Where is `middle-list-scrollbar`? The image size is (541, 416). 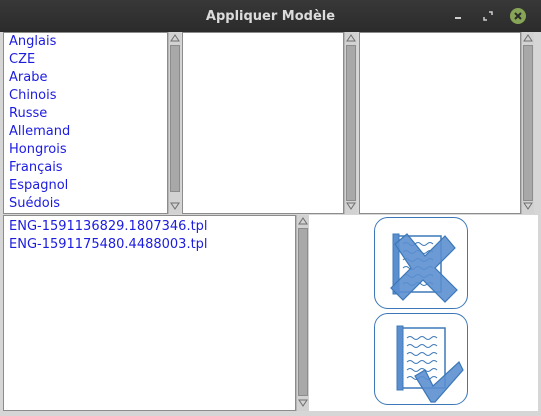 middle-list-scrollbar is located at coordinates (350, 123).